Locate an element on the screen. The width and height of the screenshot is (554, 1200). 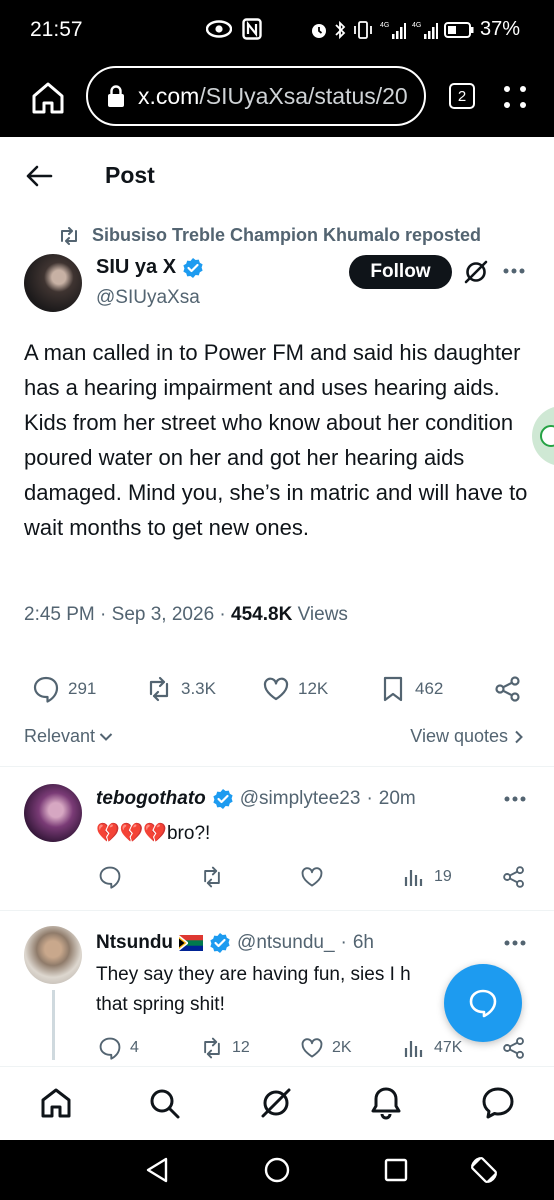
status-notification-icons is located at coordinates (234, 29).